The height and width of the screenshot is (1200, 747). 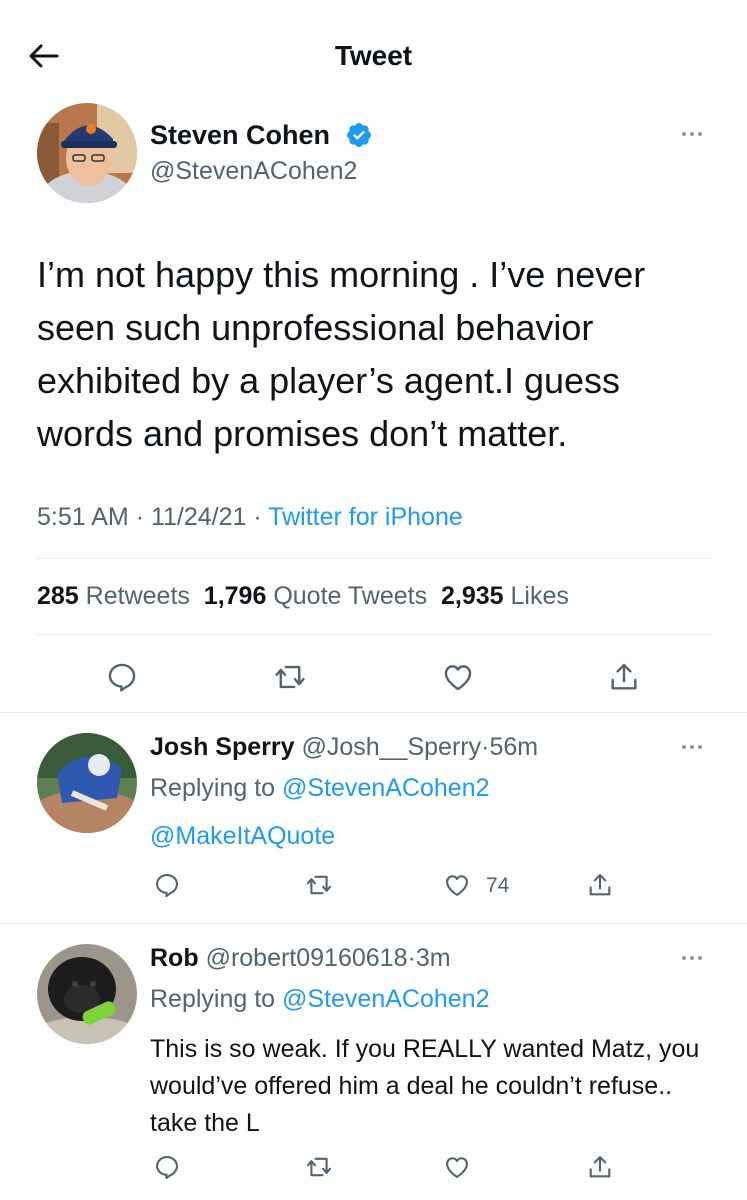 What do you see at coordinates (513, 747) in the screenshot?
I see `reply-time: 56m` at bounding box center [513, 747].